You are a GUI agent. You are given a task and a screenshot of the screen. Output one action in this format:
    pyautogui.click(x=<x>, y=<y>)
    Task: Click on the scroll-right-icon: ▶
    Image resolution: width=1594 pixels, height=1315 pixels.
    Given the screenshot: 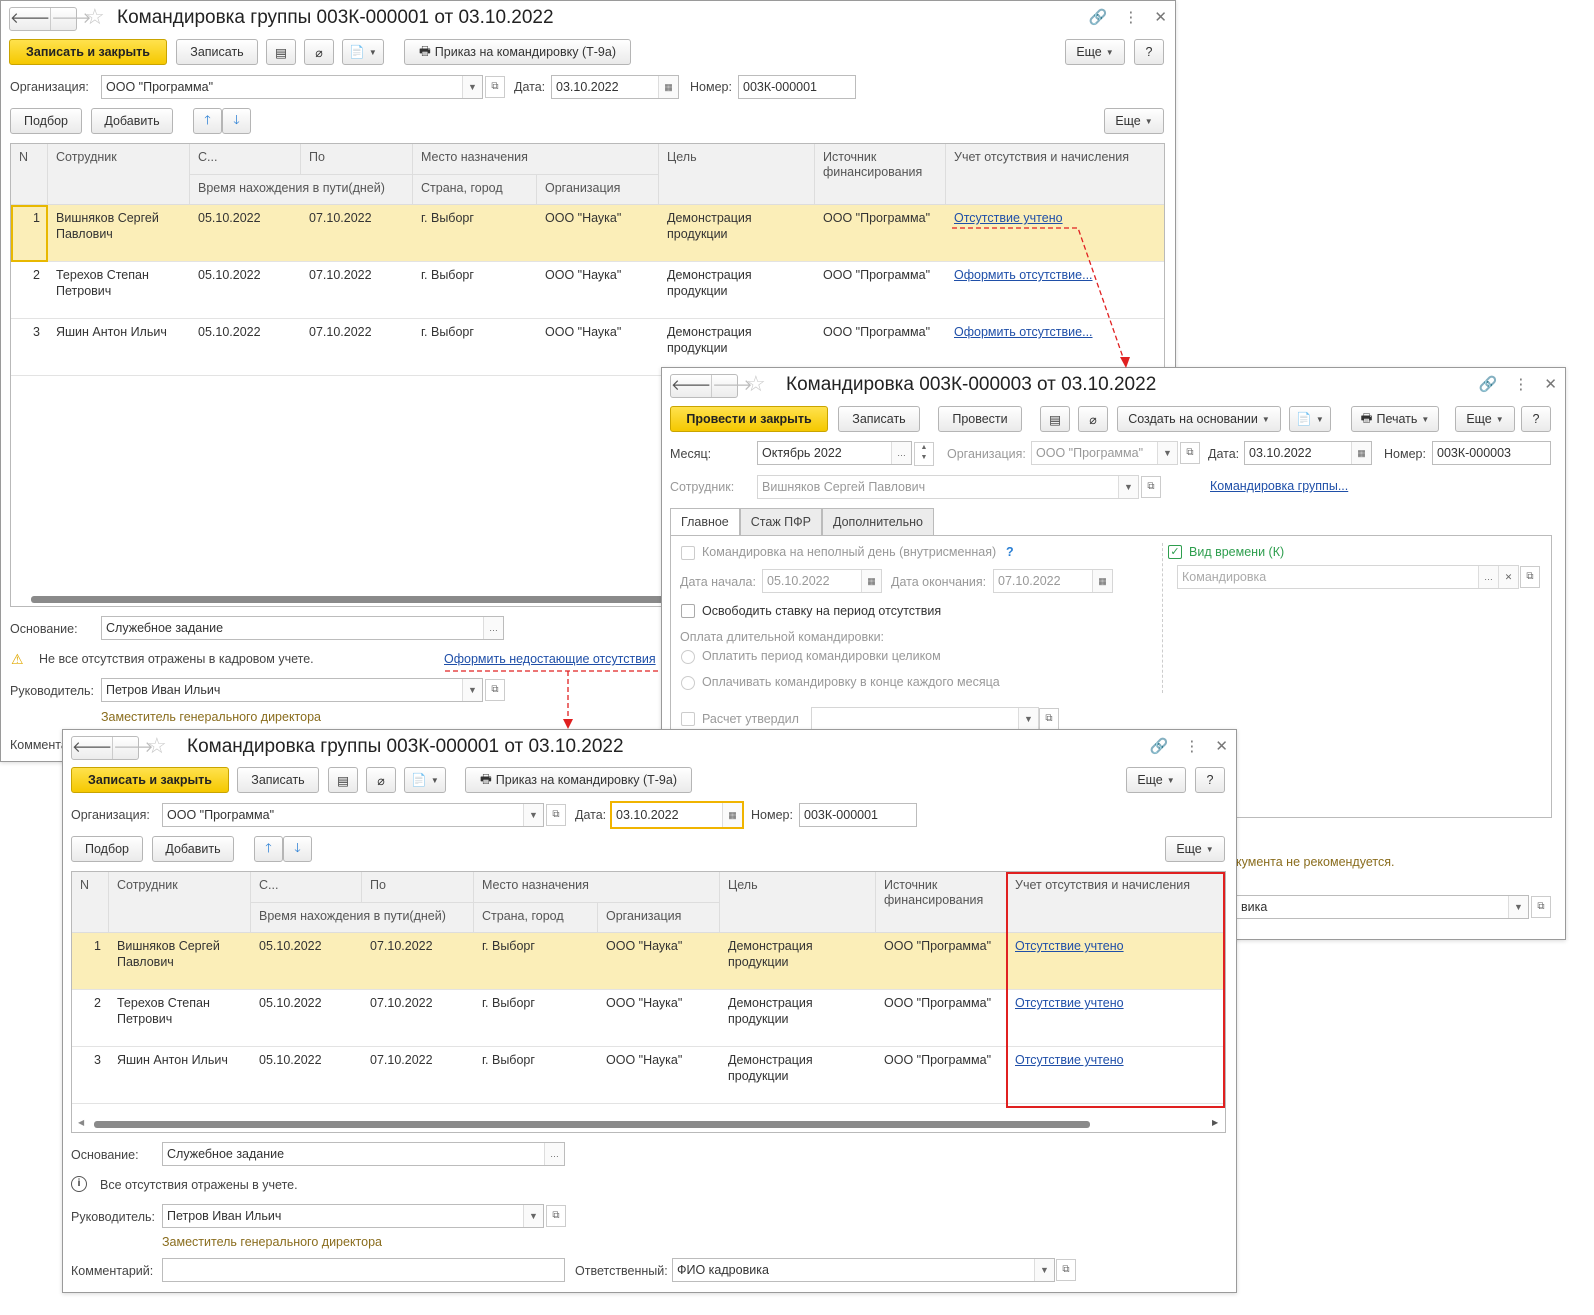 What is the action you would take?
    pyautogui.click(x=1215, y=1122)
    